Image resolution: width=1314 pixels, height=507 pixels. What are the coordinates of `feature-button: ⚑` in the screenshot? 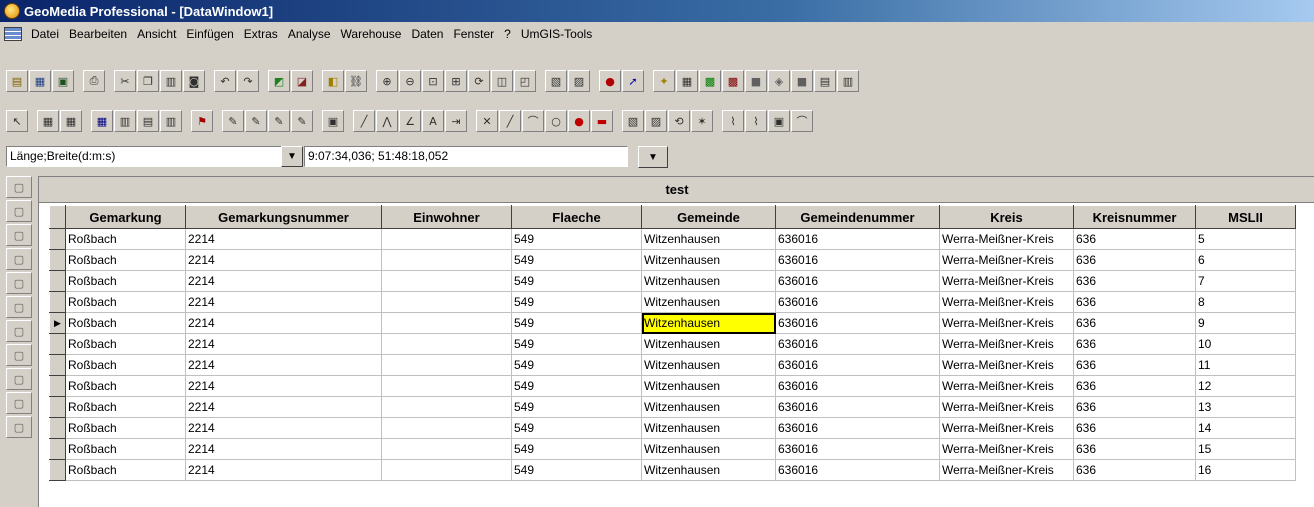 It's located at (202, 121).